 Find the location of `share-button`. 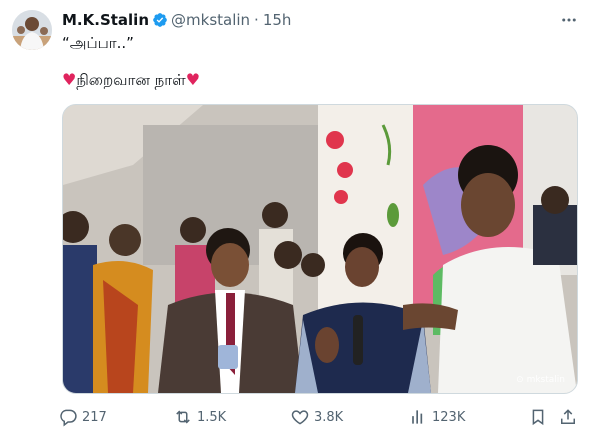

share-button is located at coordinates (570, 417).